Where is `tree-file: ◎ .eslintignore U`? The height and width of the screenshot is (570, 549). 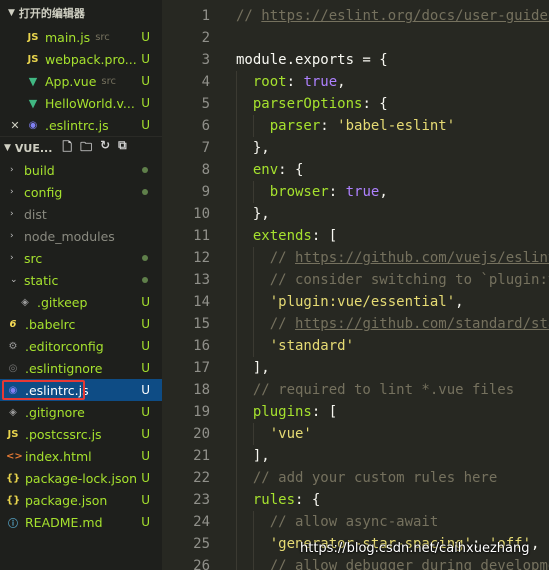 tree-file: ◎ .eslintignore U is located at coordinates (81, 368).